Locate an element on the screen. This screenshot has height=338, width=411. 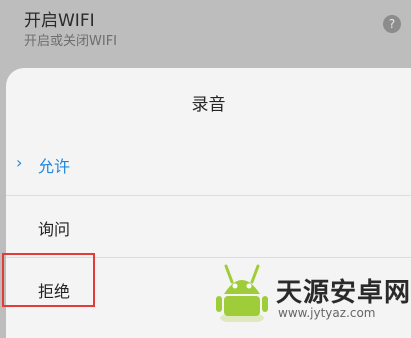
watermark-url: www.jytyaz.com is located at coordinates (327, 313).